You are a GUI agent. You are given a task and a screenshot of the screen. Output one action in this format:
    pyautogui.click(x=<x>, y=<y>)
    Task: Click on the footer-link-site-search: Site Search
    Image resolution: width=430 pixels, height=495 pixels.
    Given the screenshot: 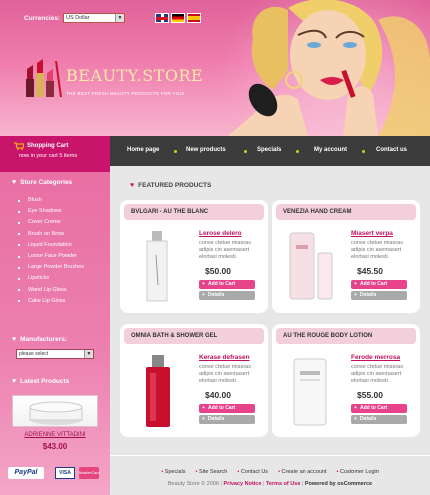 What is the action you would take?
    pyautogui.click(x=211, y=472)
    